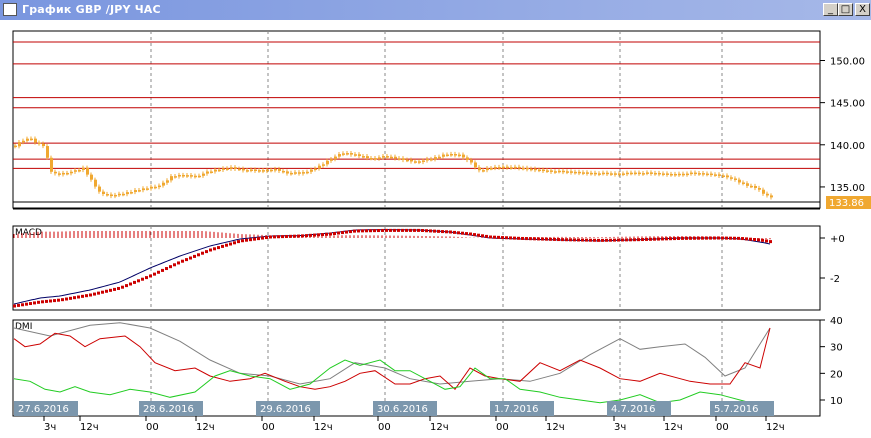  What do you see at coordinates (168, 409) in the screenshot?
I see `date-label: 28.6.2016` at bounding box center [168, 409].